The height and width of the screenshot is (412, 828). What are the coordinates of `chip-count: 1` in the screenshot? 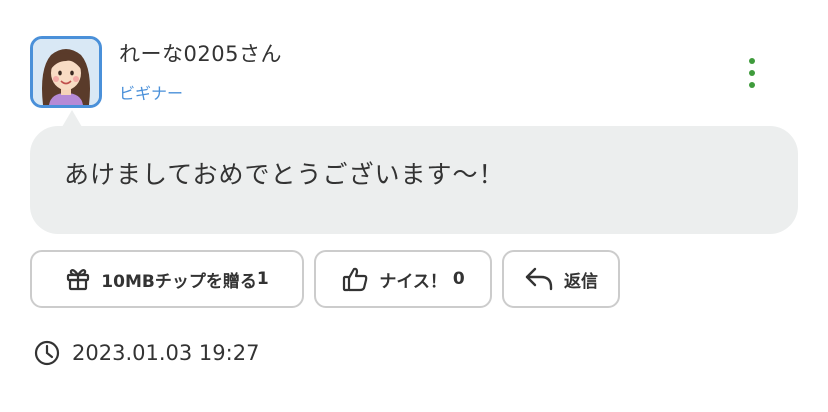 It's located at (262, 279).